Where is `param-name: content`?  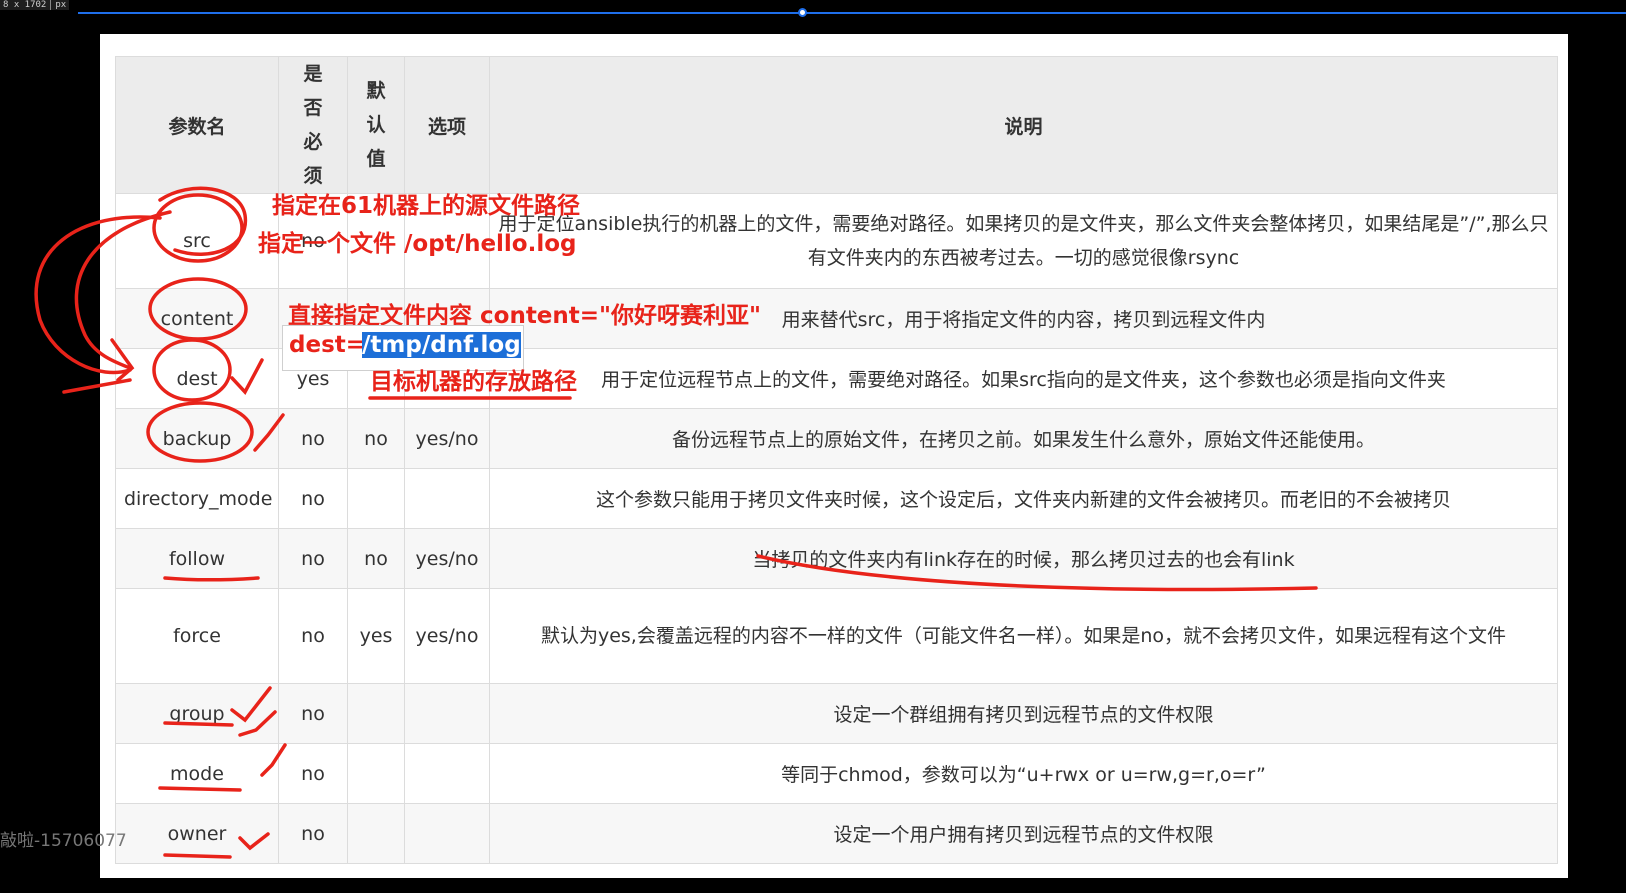 param-name: content is located at coordinates (197, 318).